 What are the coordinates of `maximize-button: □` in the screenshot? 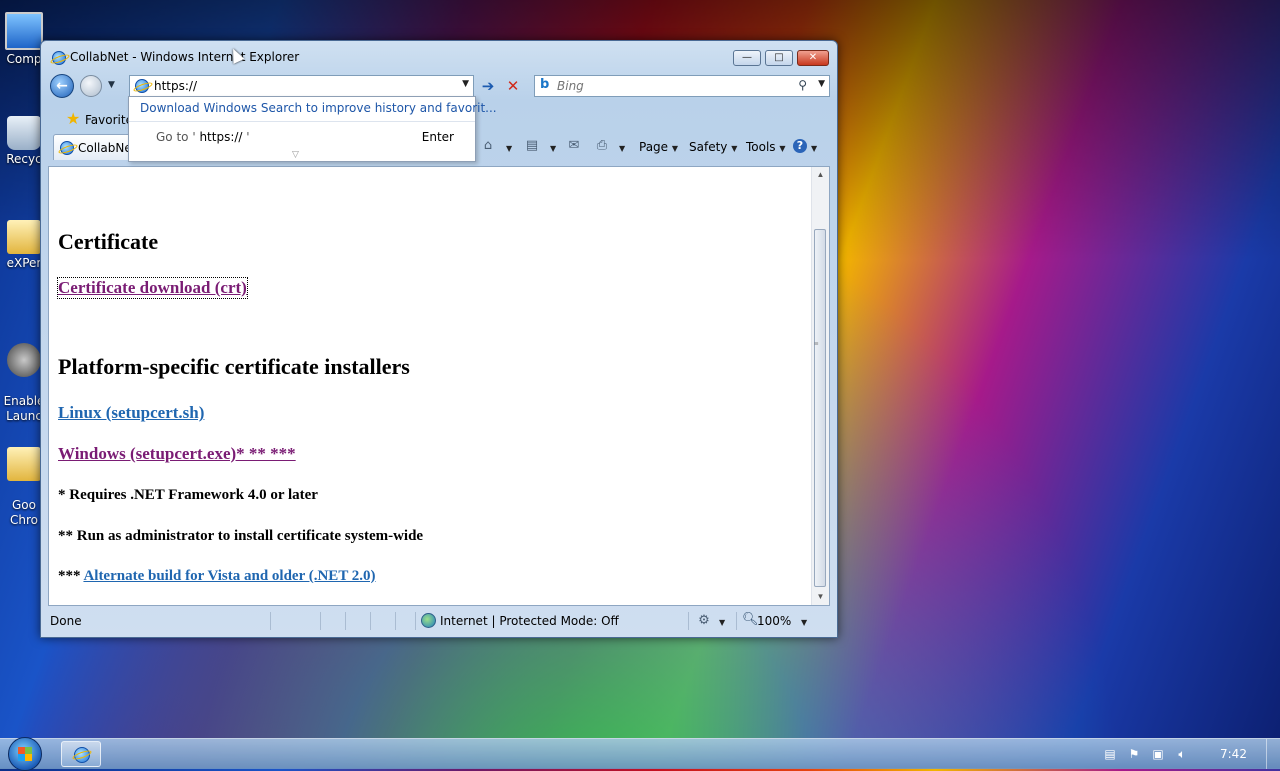 It's located at (779, 58).